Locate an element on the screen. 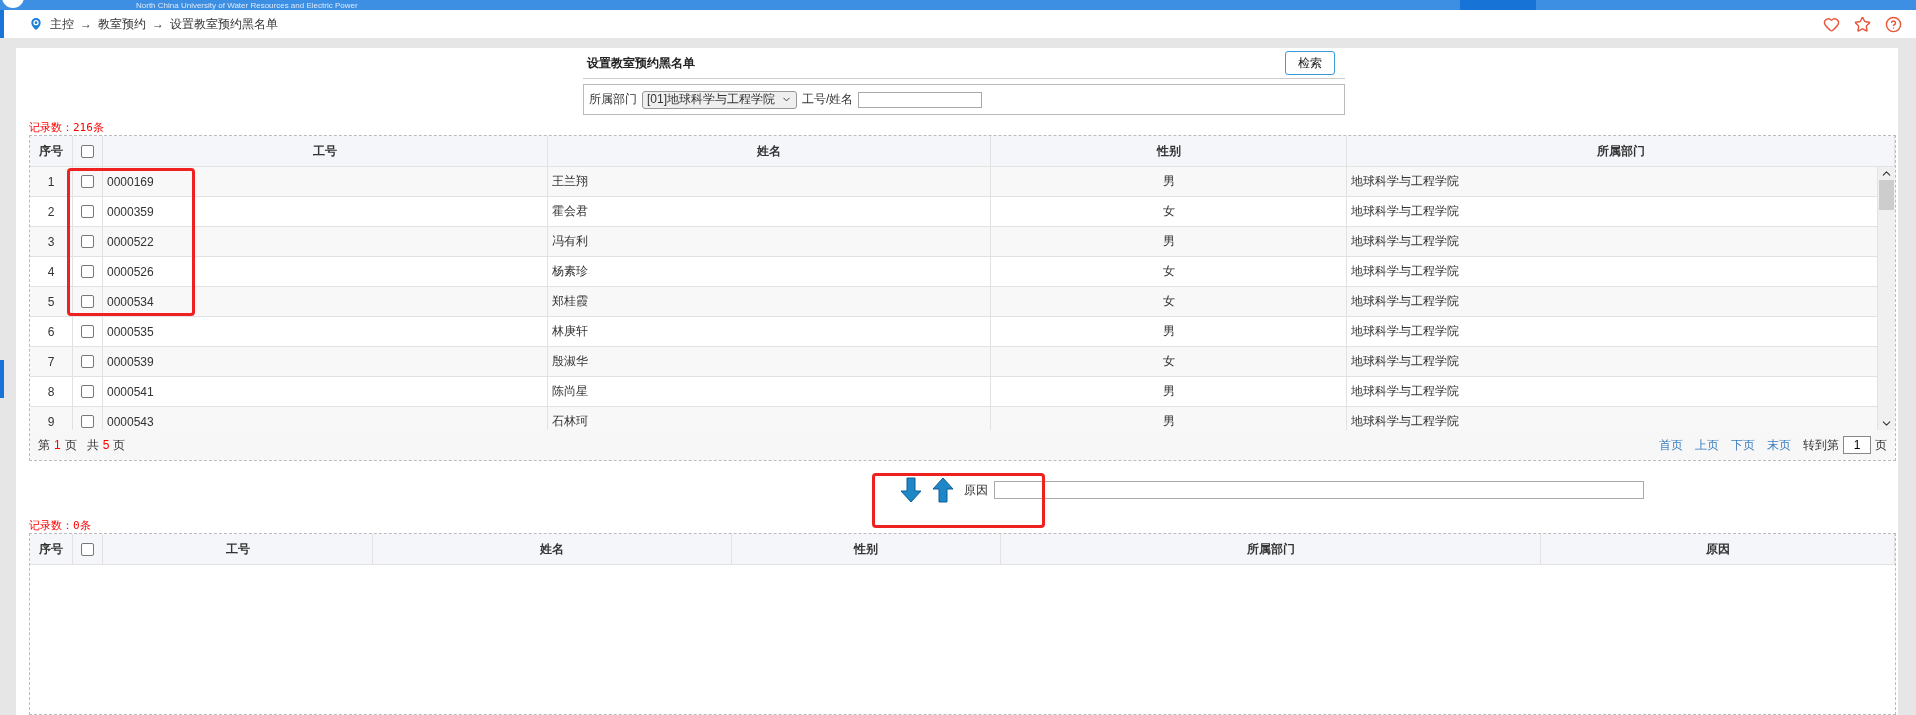 The height and width of the screenshot is (715, 1916). help-icon is located at coordinates (1893, 24).